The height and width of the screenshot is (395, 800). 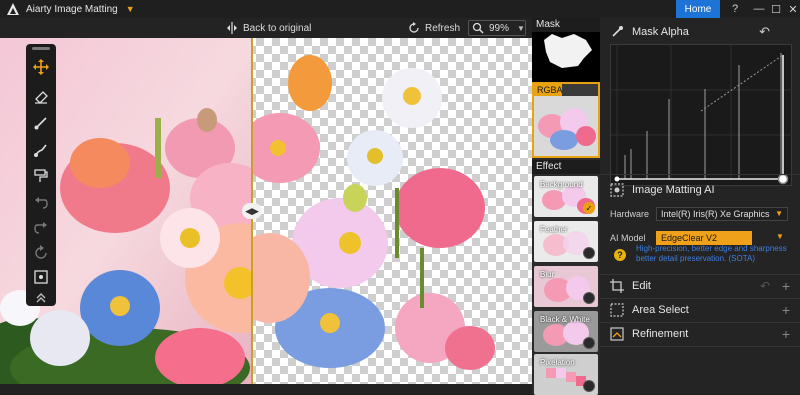 I want to click on edit-plus-icon: +, so click(x=786, y=286).